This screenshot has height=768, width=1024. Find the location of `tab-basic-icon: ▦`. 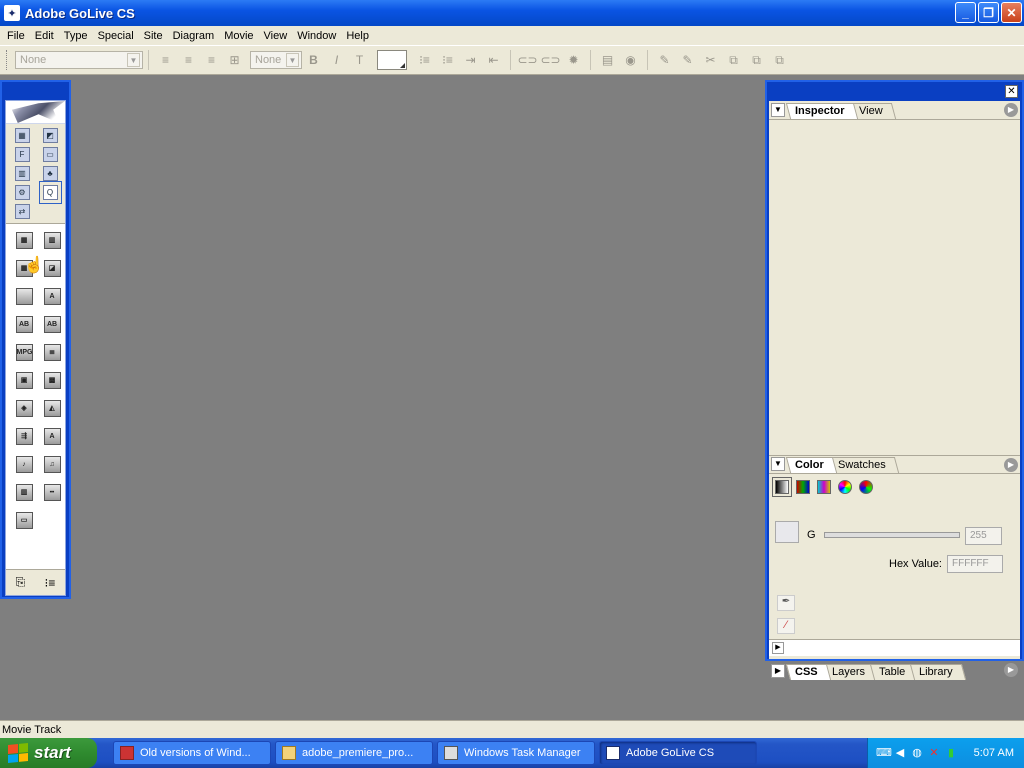

tab-basic-icon: ▦ is located at coordinates (22, 135).